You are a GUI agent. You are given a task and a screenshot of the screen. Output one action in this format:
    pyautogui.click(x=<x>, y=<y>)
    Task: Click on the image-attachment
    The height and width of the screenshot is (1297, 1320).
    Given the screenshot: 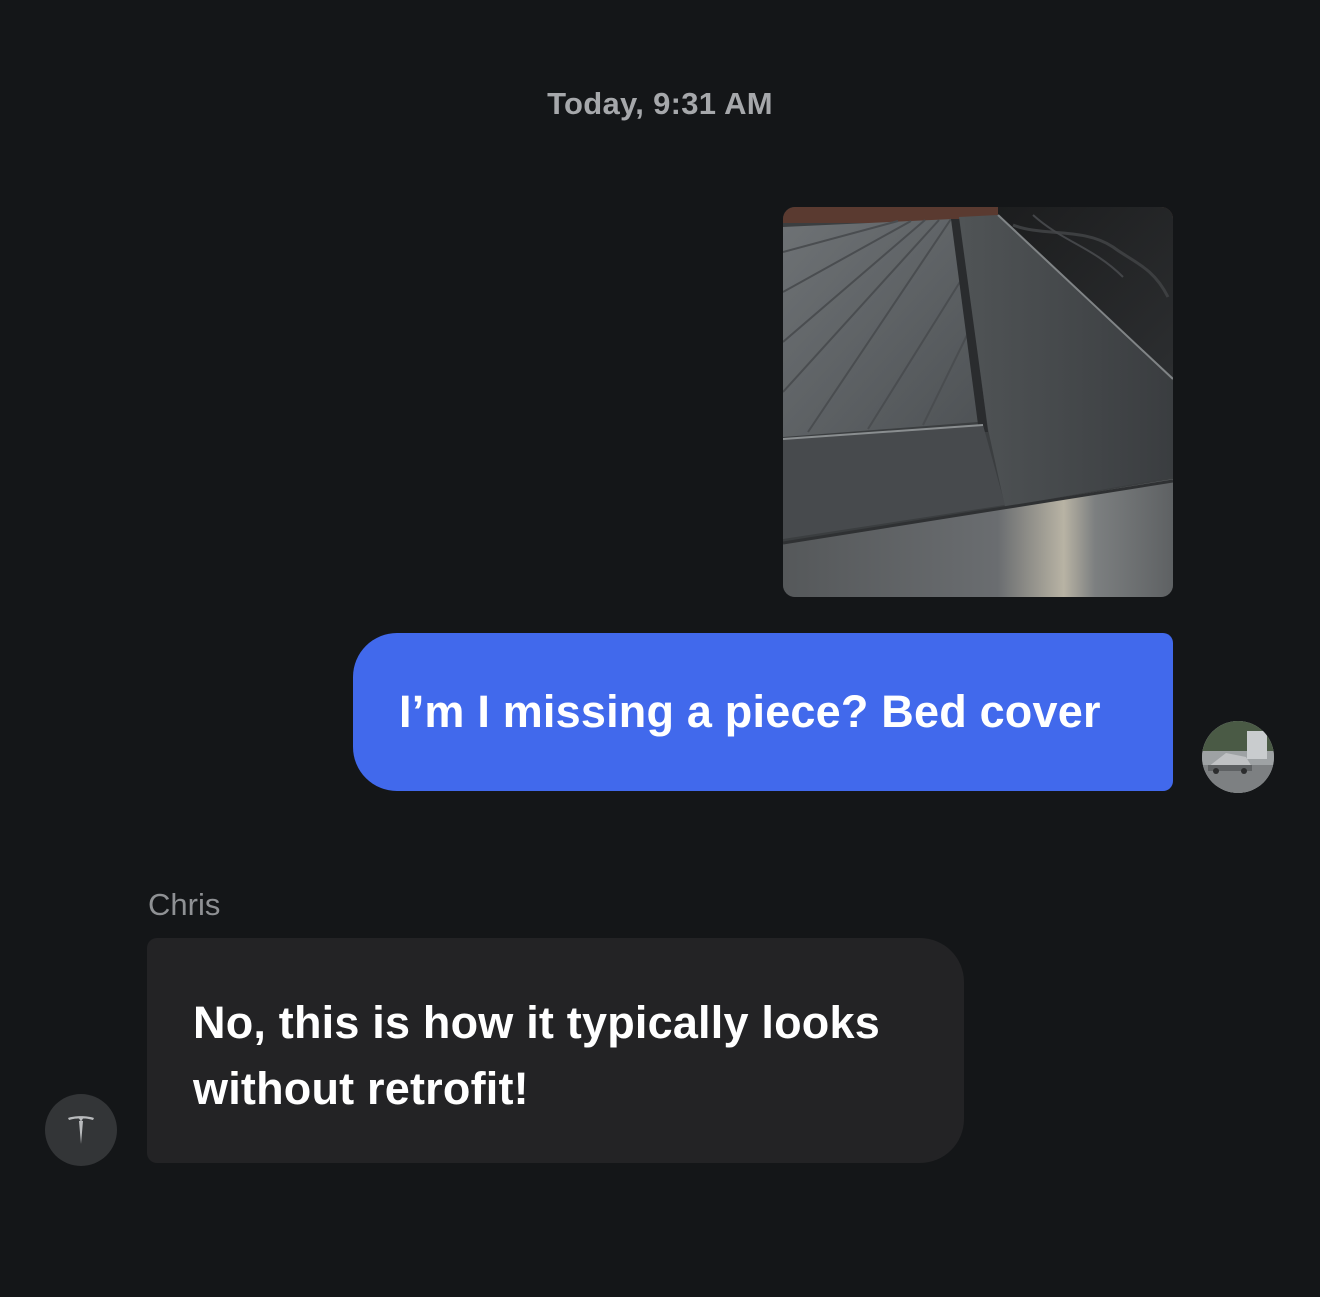 What is the action you would take?
    pyautogui.click(x=978, y=402)
    